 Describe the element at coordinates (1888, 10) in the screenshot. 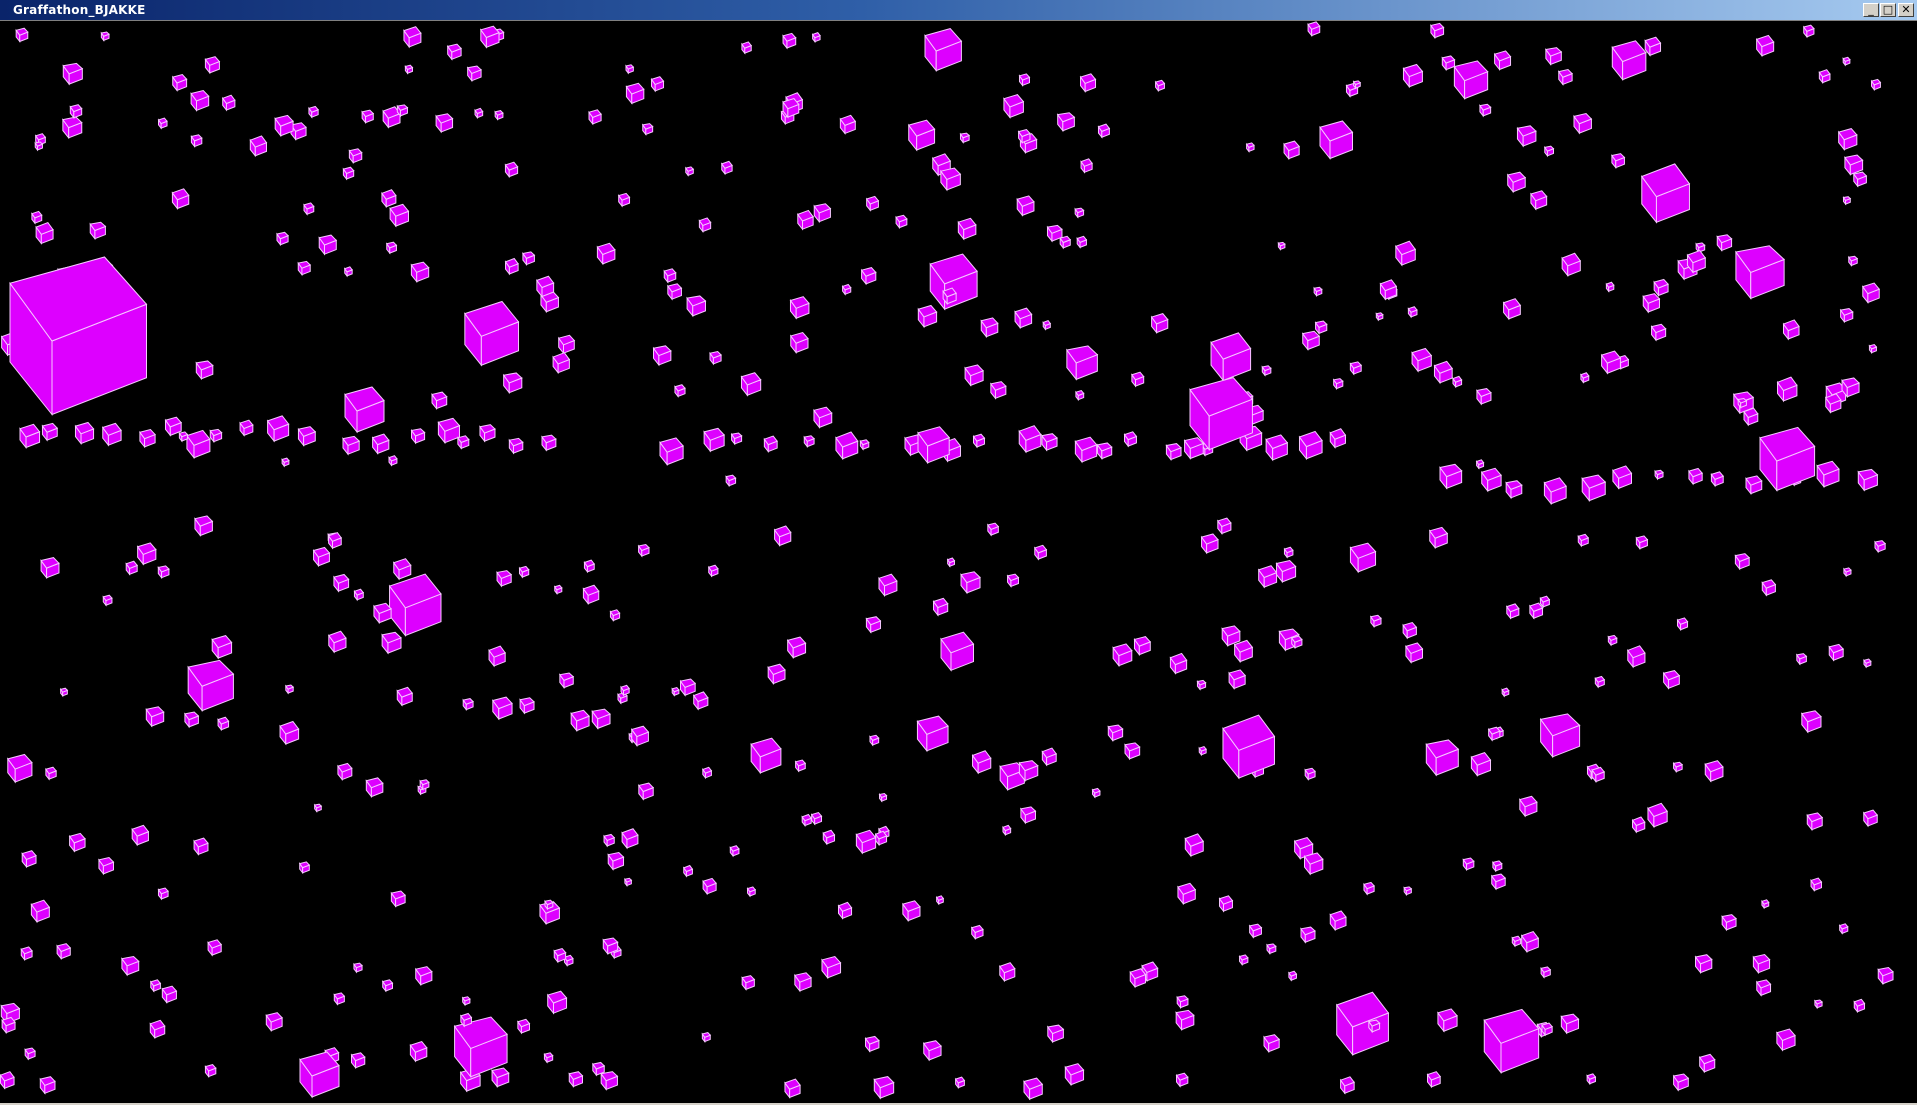

I see `maximize-button: □` at that location.